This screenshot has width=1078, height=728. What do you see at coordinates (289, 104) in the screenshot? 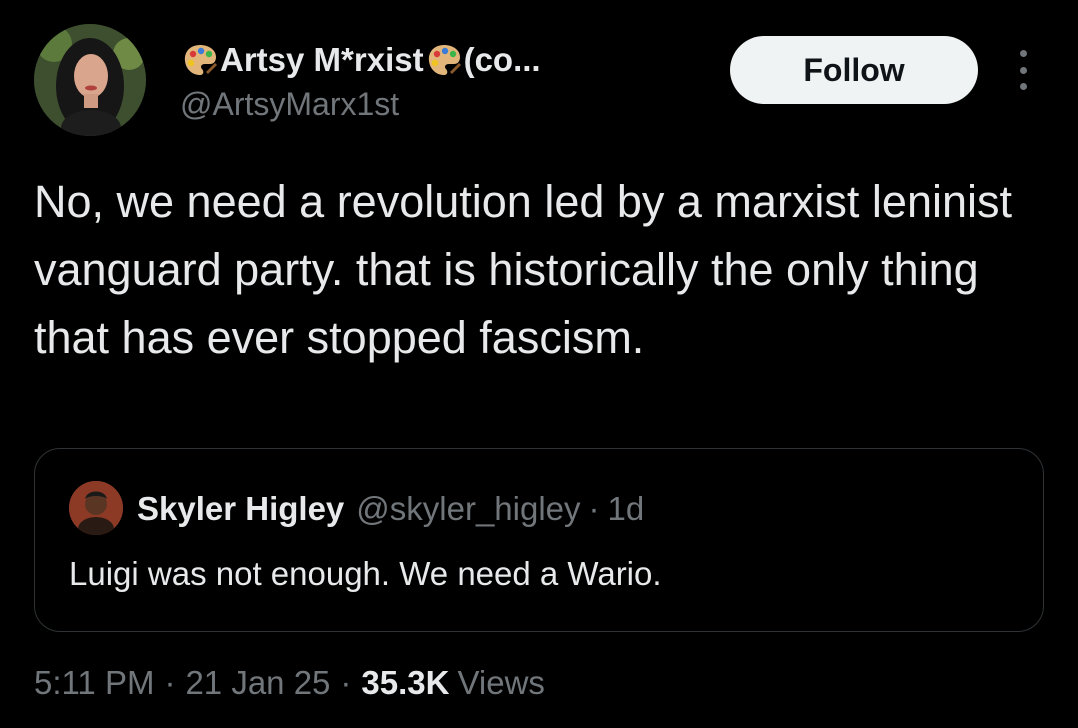
I see `author-handle: @ArtsyMarx1st` at bounding box center [289, 104].